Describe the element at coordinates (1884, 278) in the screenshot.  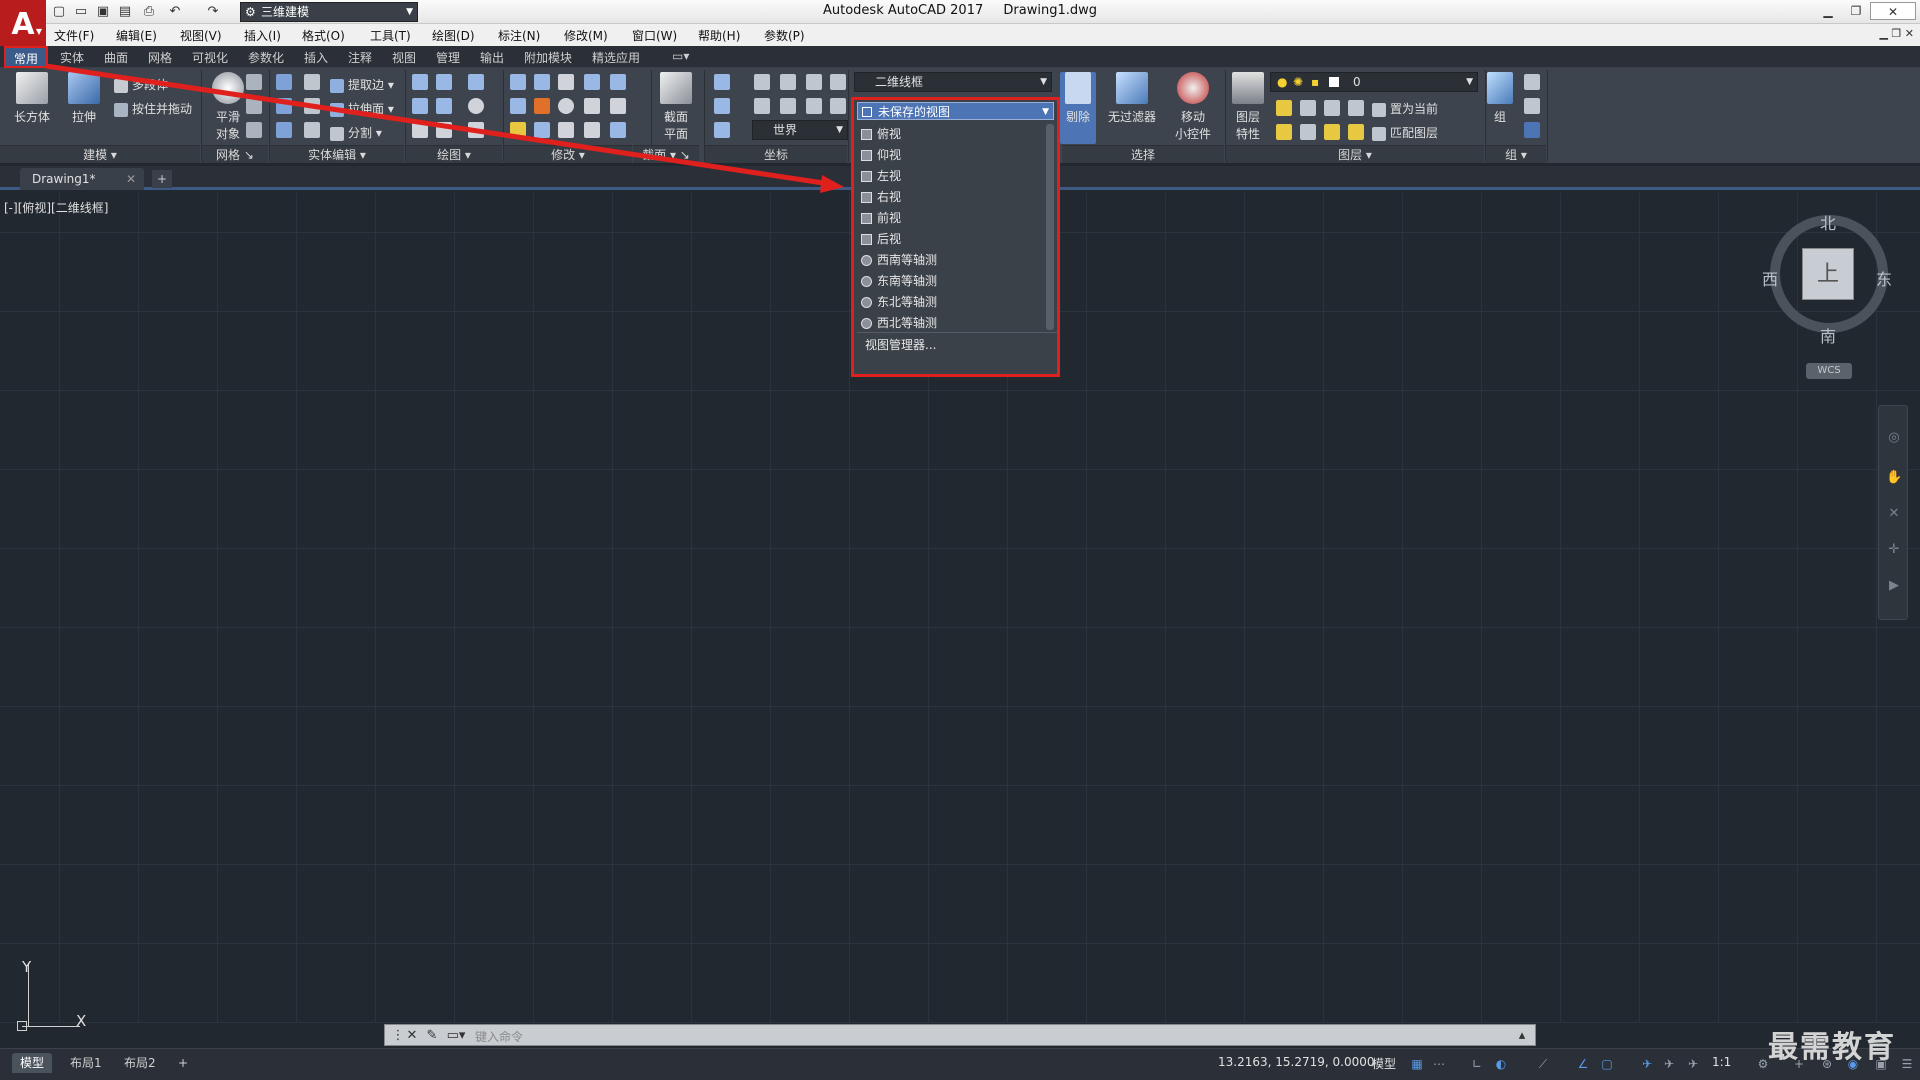
I see `compass-east: 东` at that location.